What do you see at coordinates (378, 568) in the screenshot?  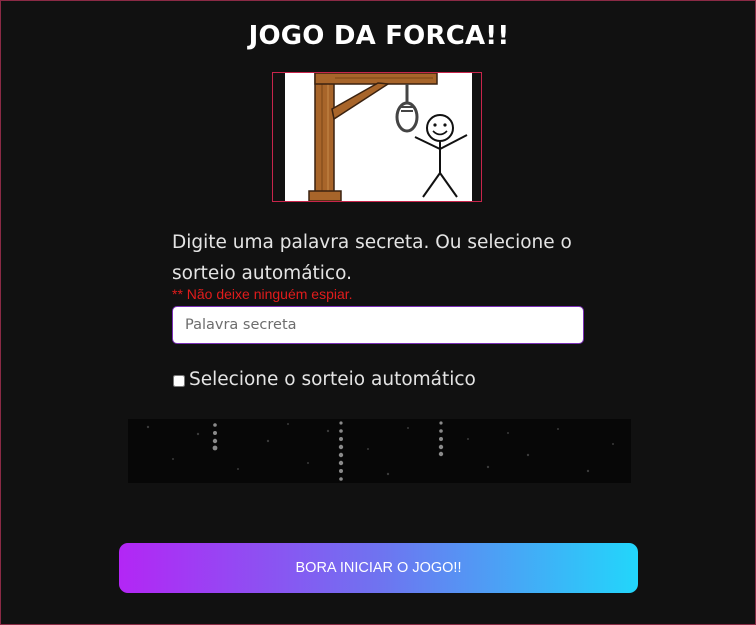 I see `start-game-button: BORA INICIAR O JOGO!!` at bounding box center [378, 568].